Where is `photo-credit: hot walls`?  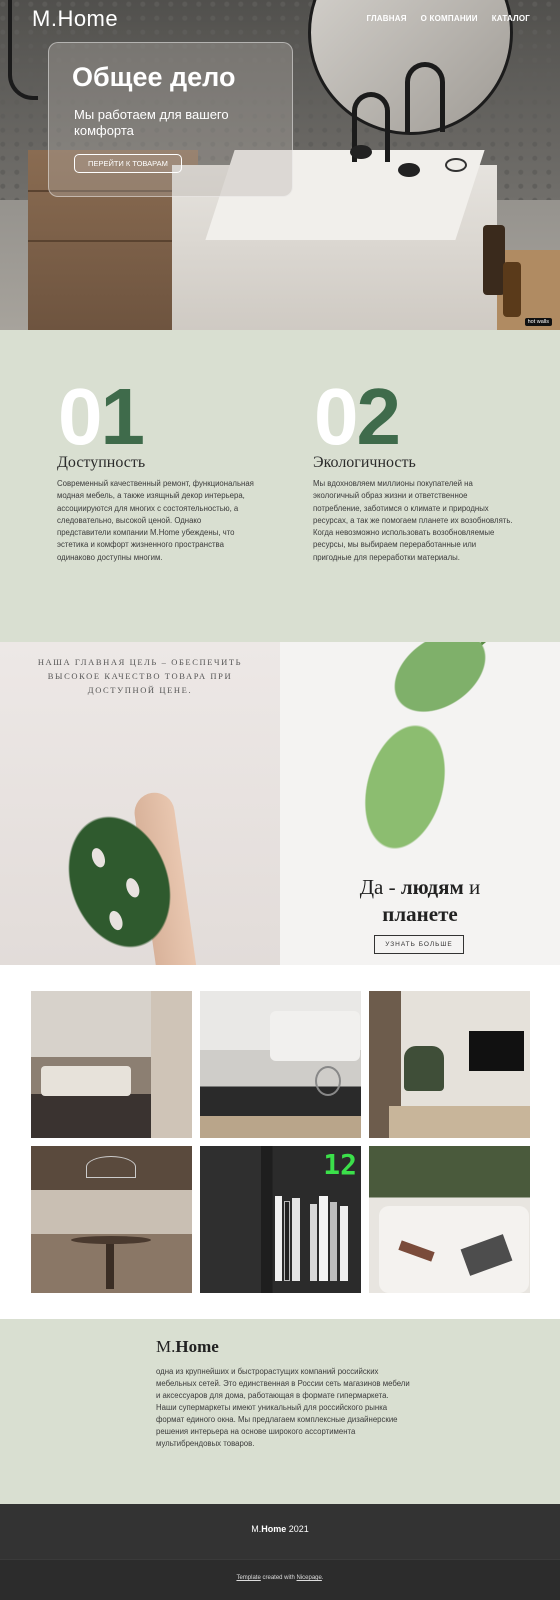
photo-credit: hot walls is located at coordinates (538, 322).